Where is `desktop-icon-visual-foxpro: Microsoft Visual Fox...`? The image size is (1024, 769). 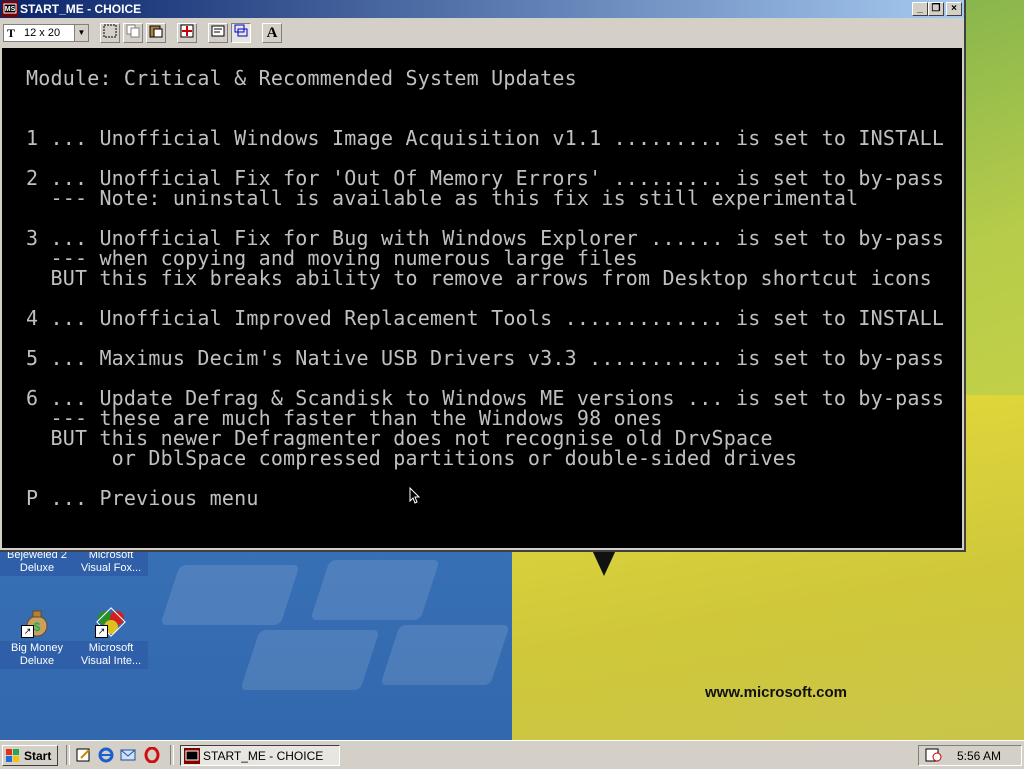
desktop-icon-visual-foxpro: Microsoft Visual Fox... is located at coordinates (111, 562).